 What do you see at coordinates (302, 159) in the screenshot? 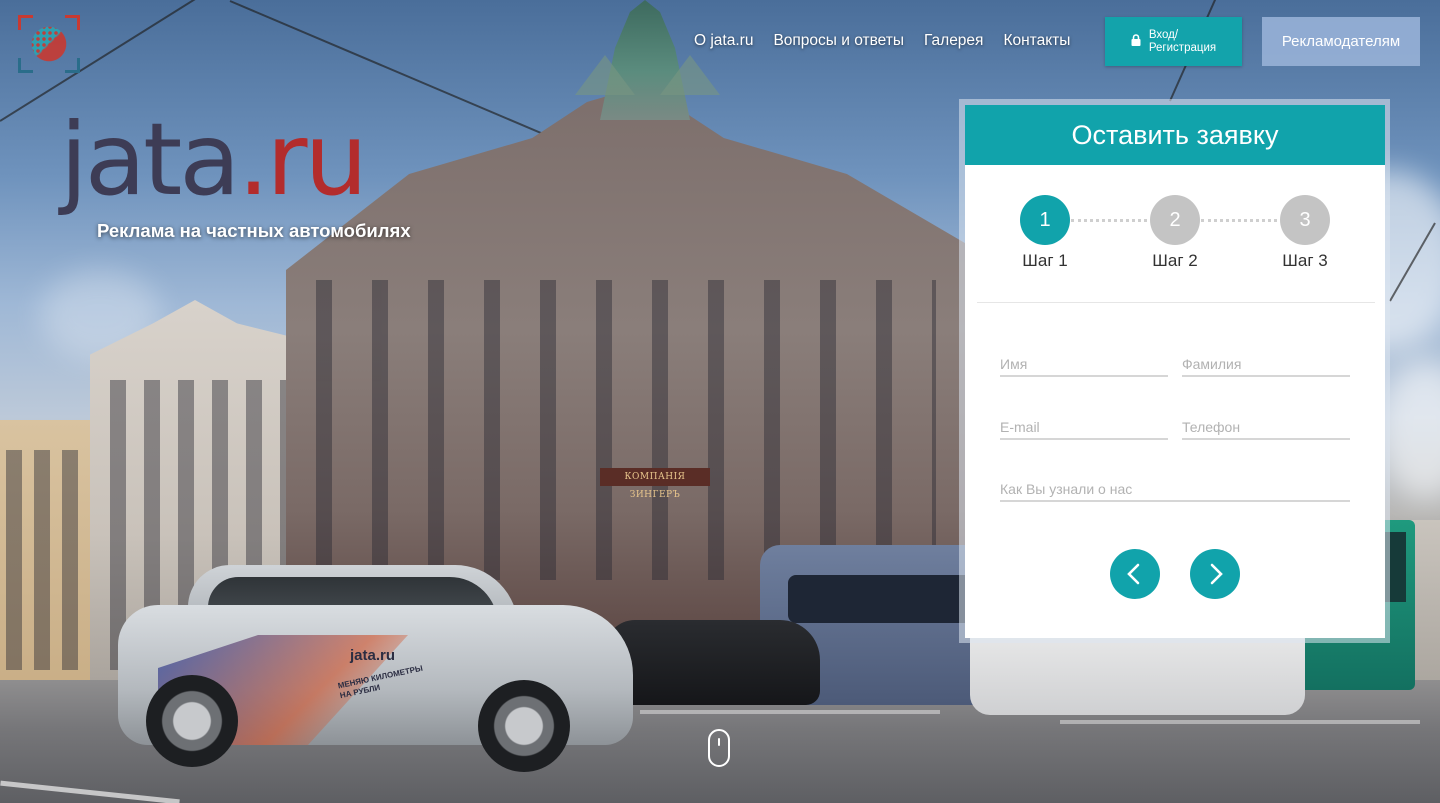
I see `brand-tld: .ru` at bounding box center [302, 159].